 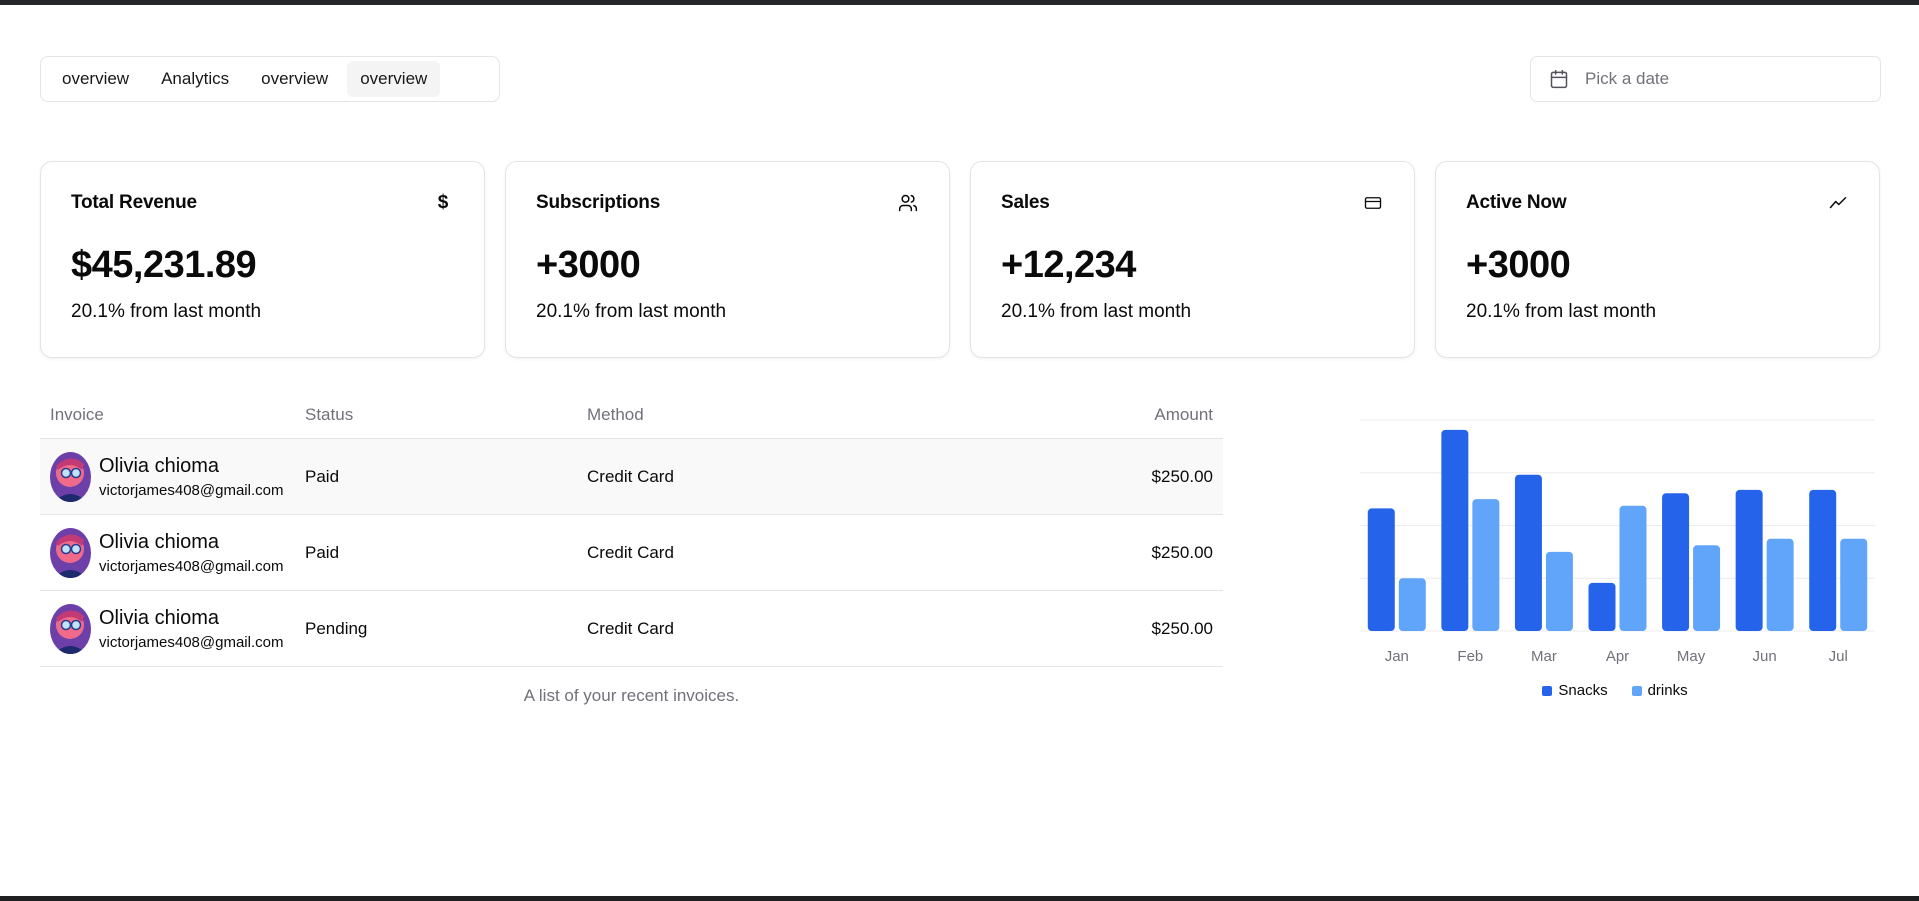 I want to click on tab-overview-1: overview, so click(x=95, y=79).